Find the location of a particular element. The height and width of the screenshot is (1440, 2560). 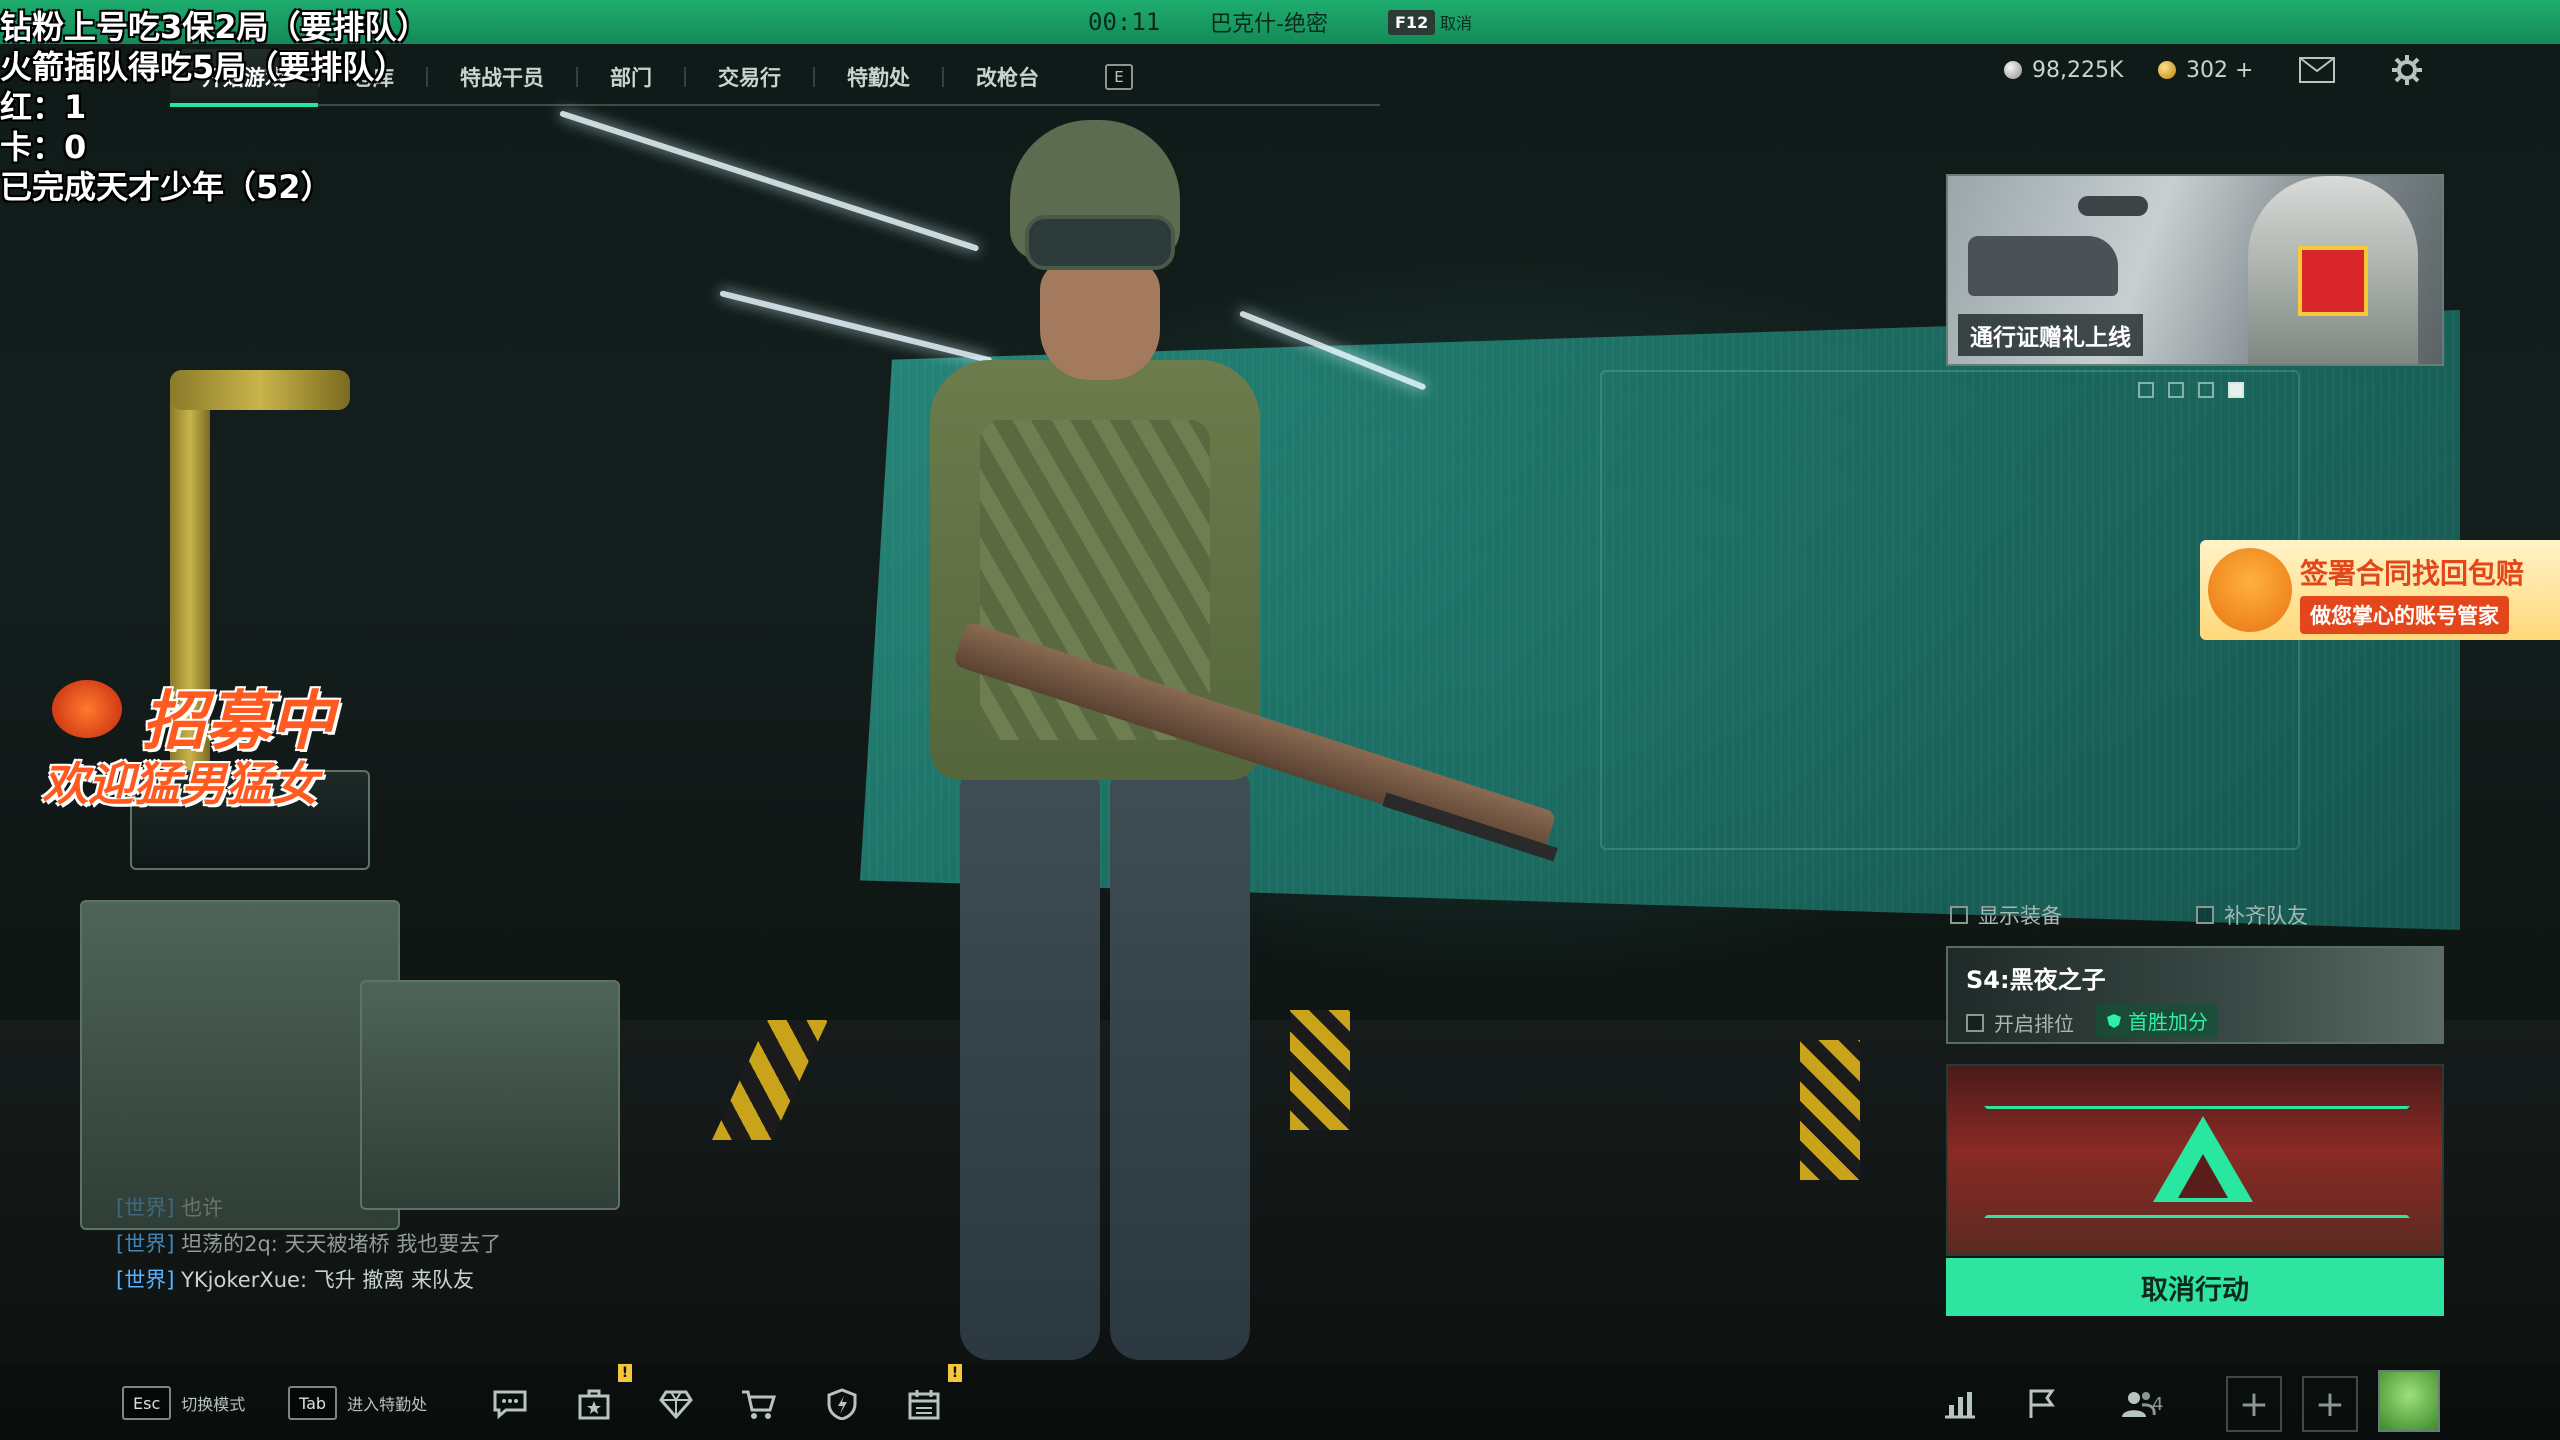

silver-amount: 98,225K is located at coordinates (2078, 70).